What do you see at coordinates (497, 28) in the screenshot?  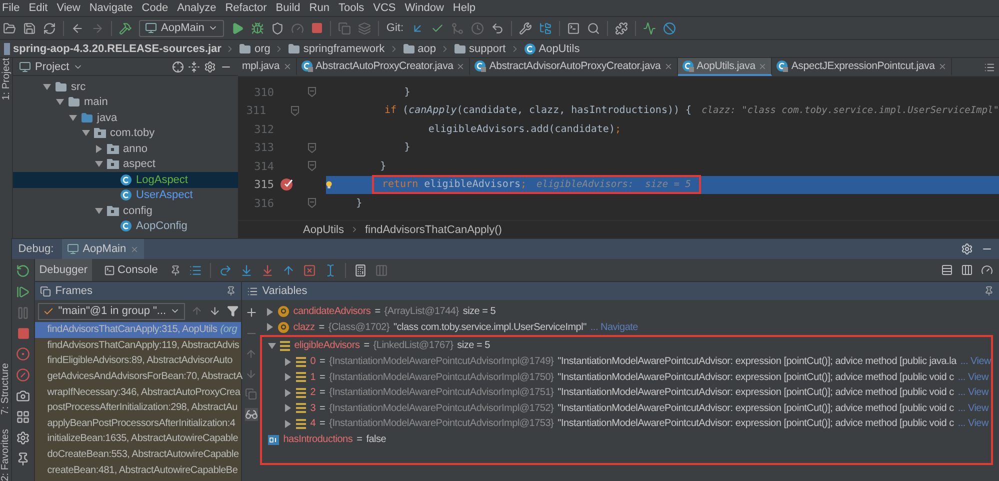 I see `revert-icon` at bounding box center [497, 28].